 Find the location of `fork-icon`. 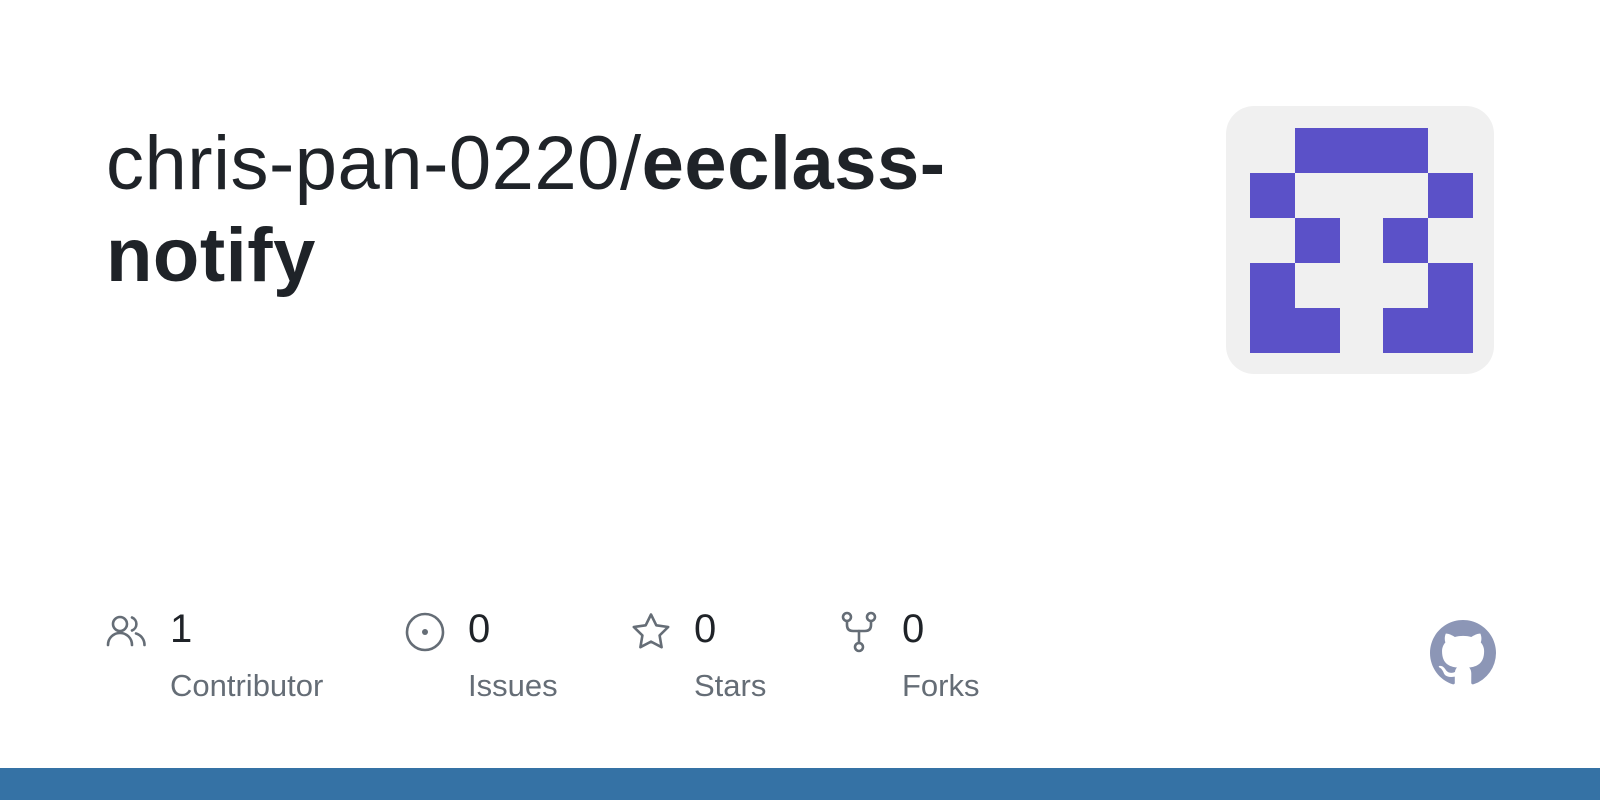

fork-icon is located at coordinates (859, 632).